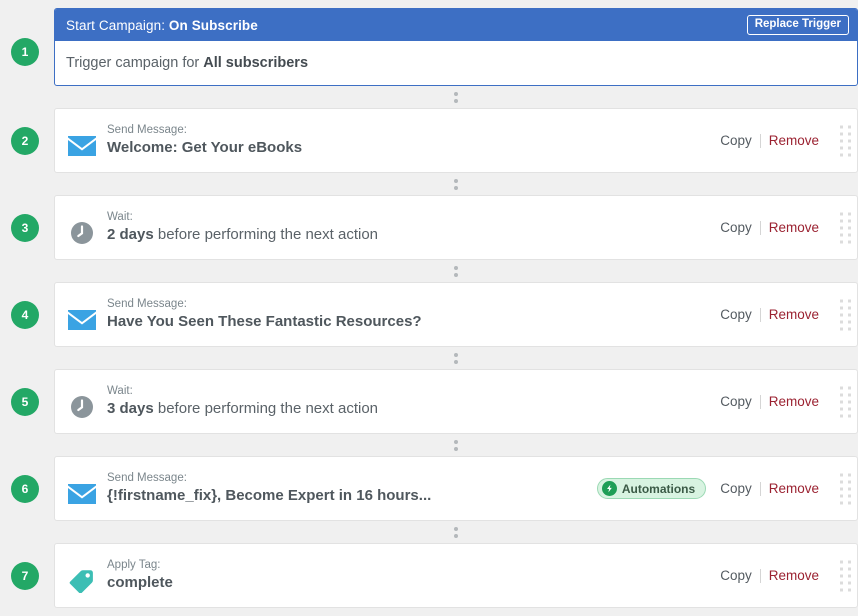 The height and width of the screenshot is (616, 858). I want to click on lightning-bolt-icon, so click(609, 488).